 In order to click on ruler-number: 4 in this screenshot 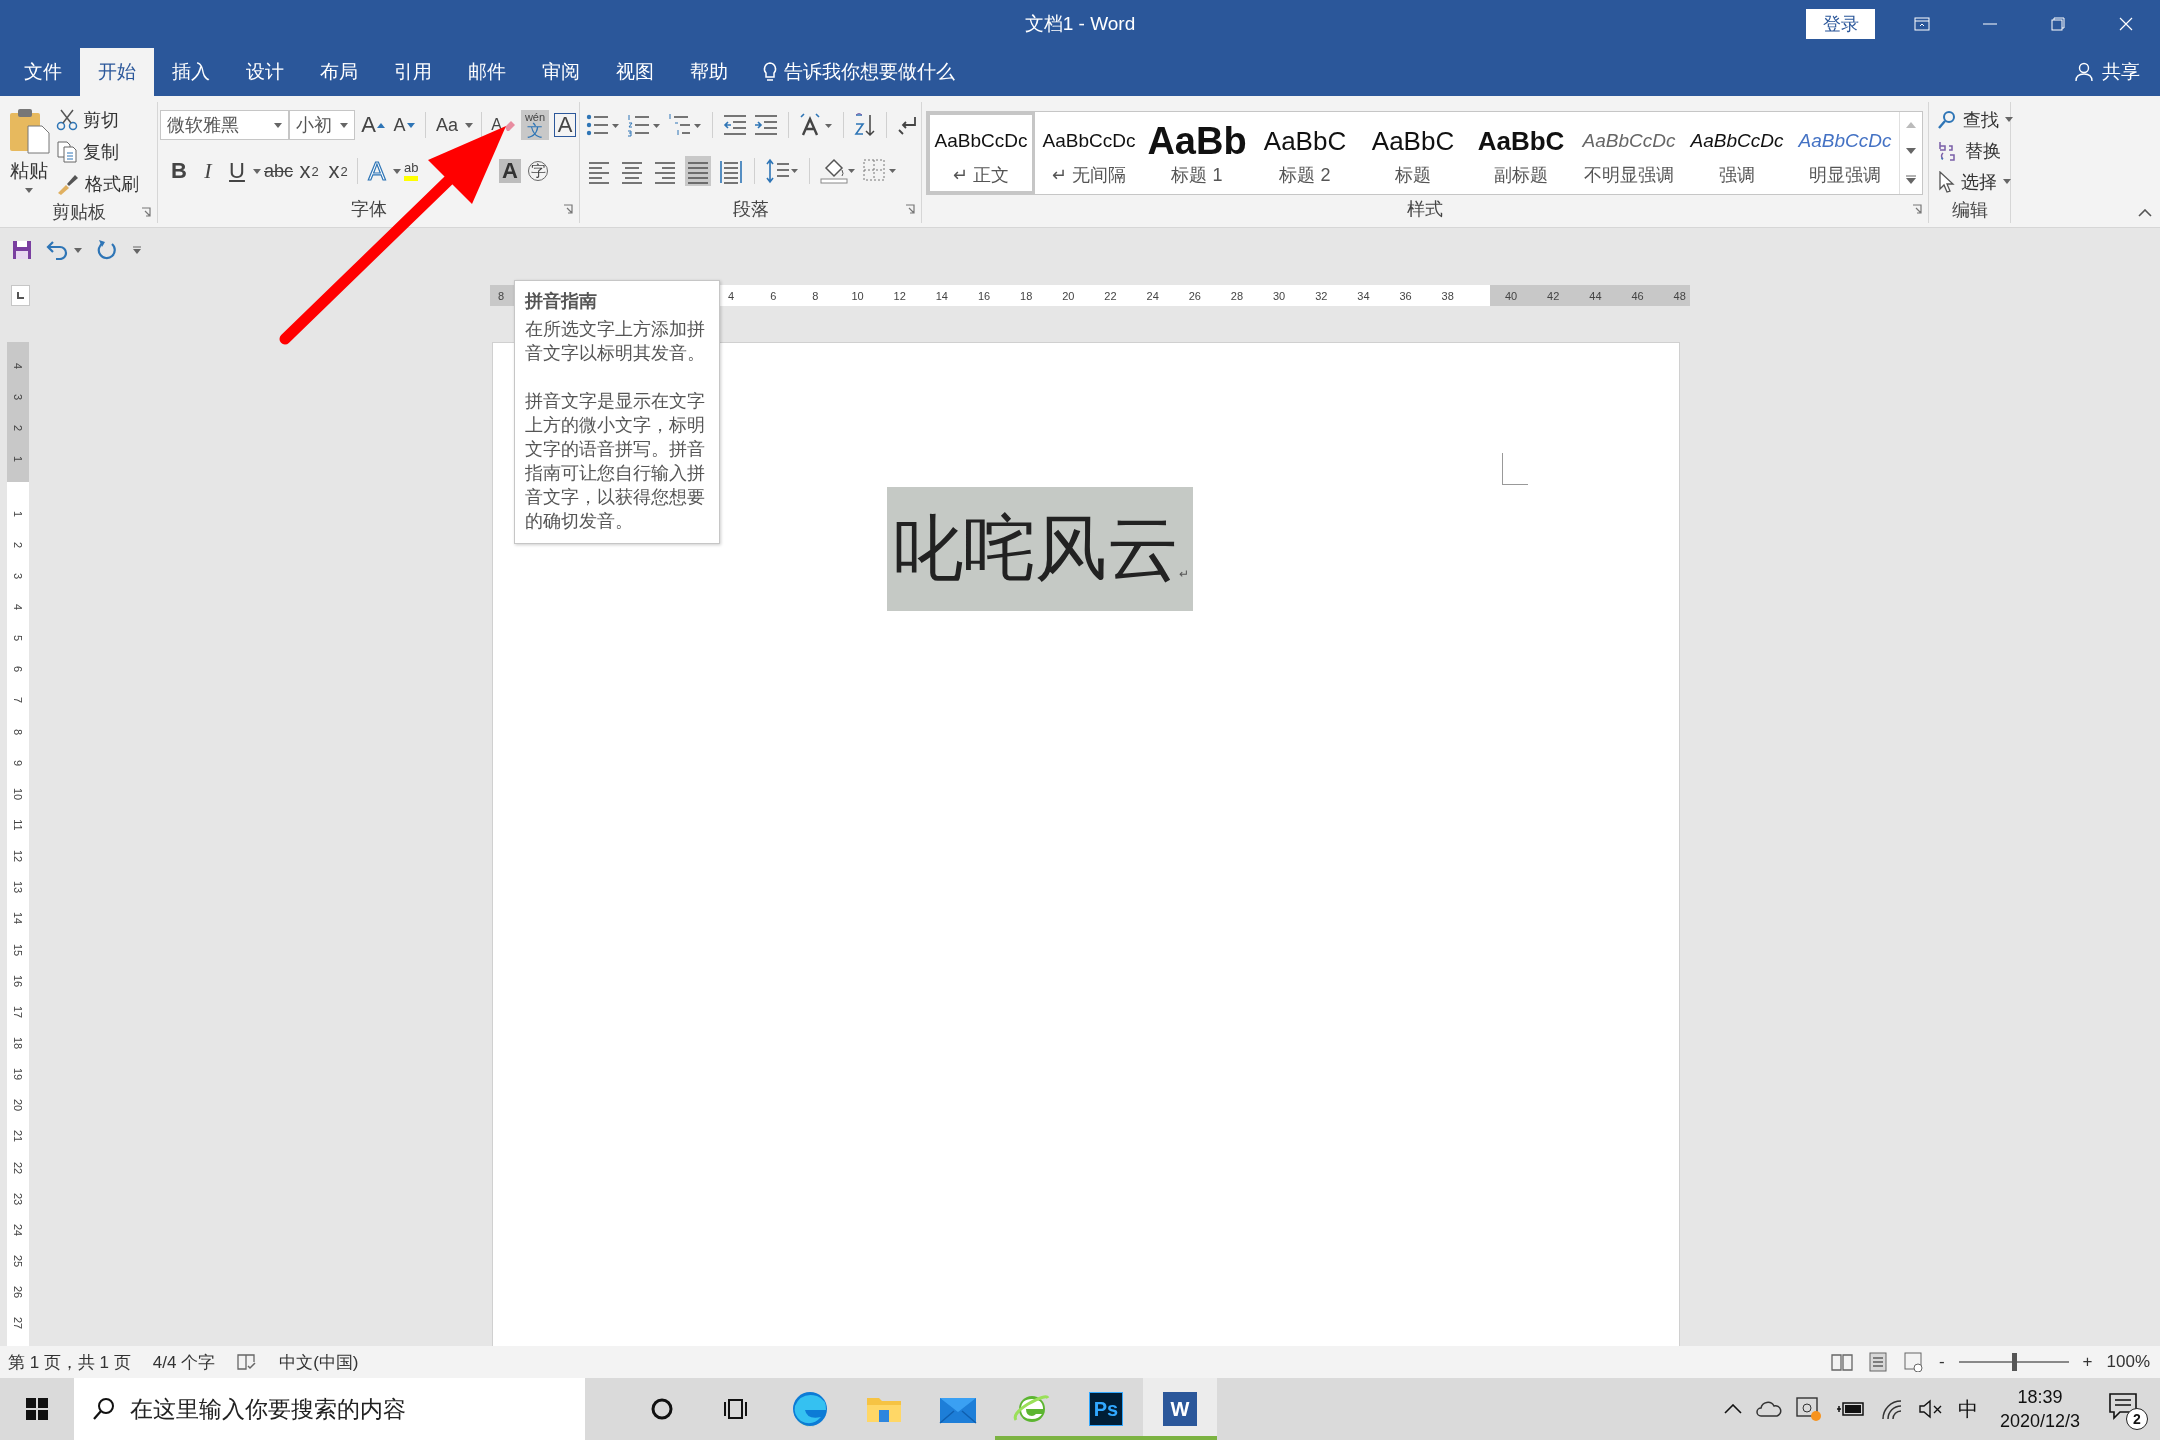, I will do `click(18, 365)`.